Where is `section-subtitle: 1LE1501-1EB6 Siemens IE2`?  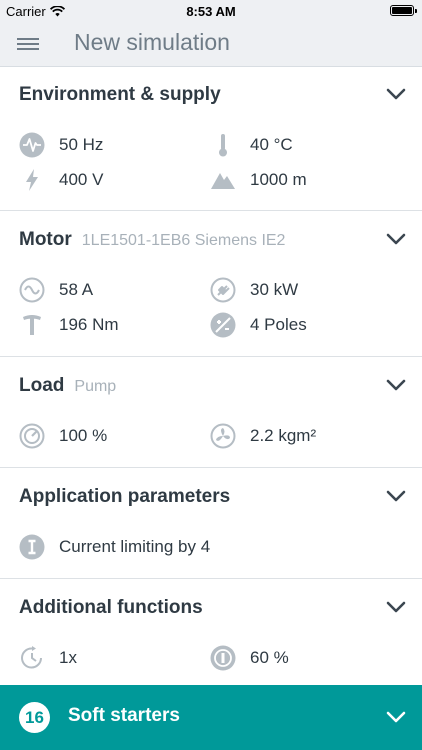
section-subtitle: 1LE1501-1EB6 Siemens IE2 is located at coordinates (183, 240).